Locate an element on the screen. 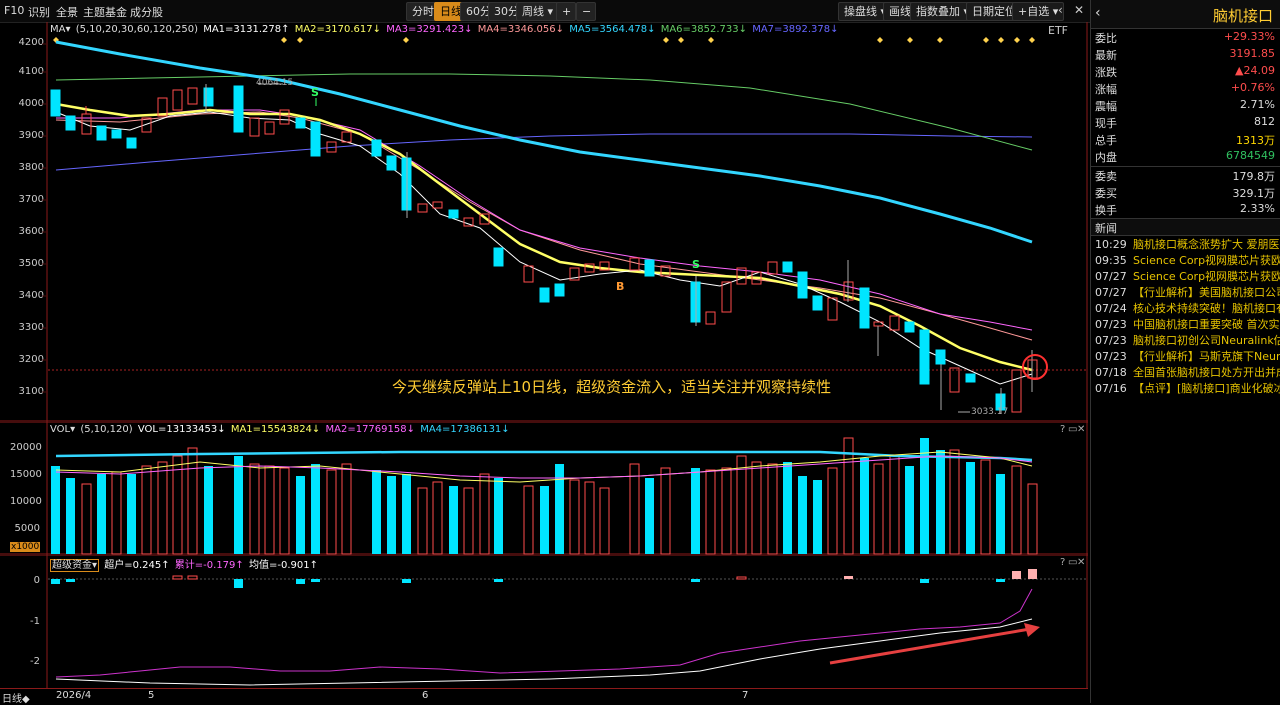 This screenshot has width=1280, height=705. divider is located at coordinates (1185, 166).